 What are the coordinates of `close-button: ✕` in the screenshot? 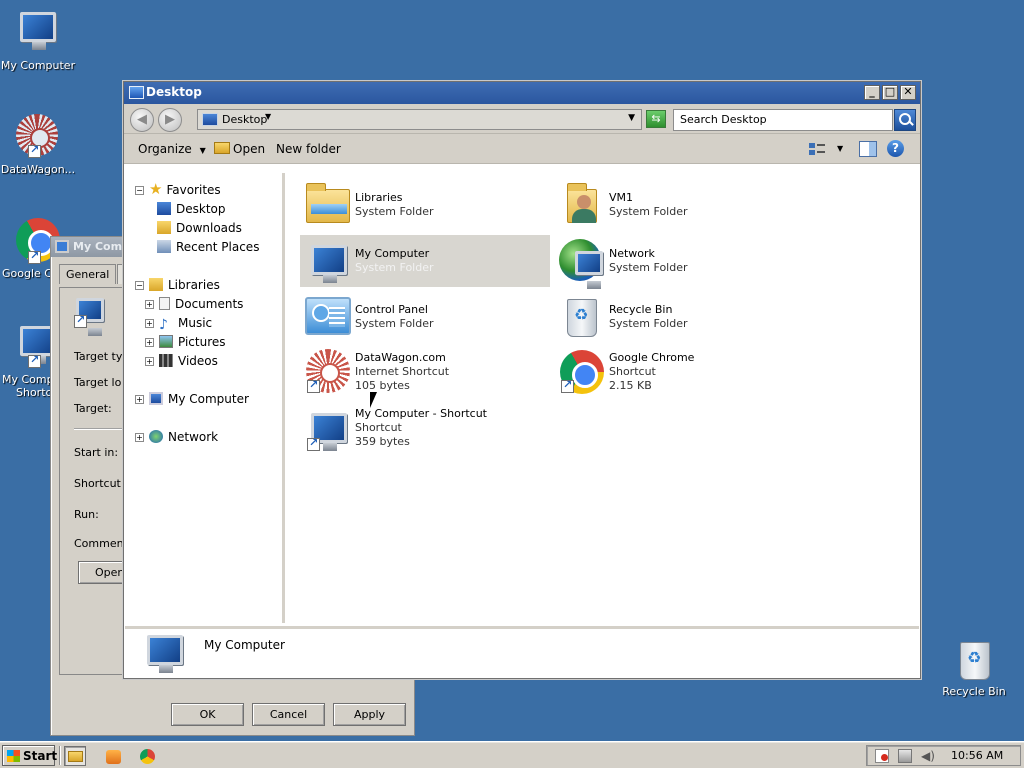 It's located at (908, 92).